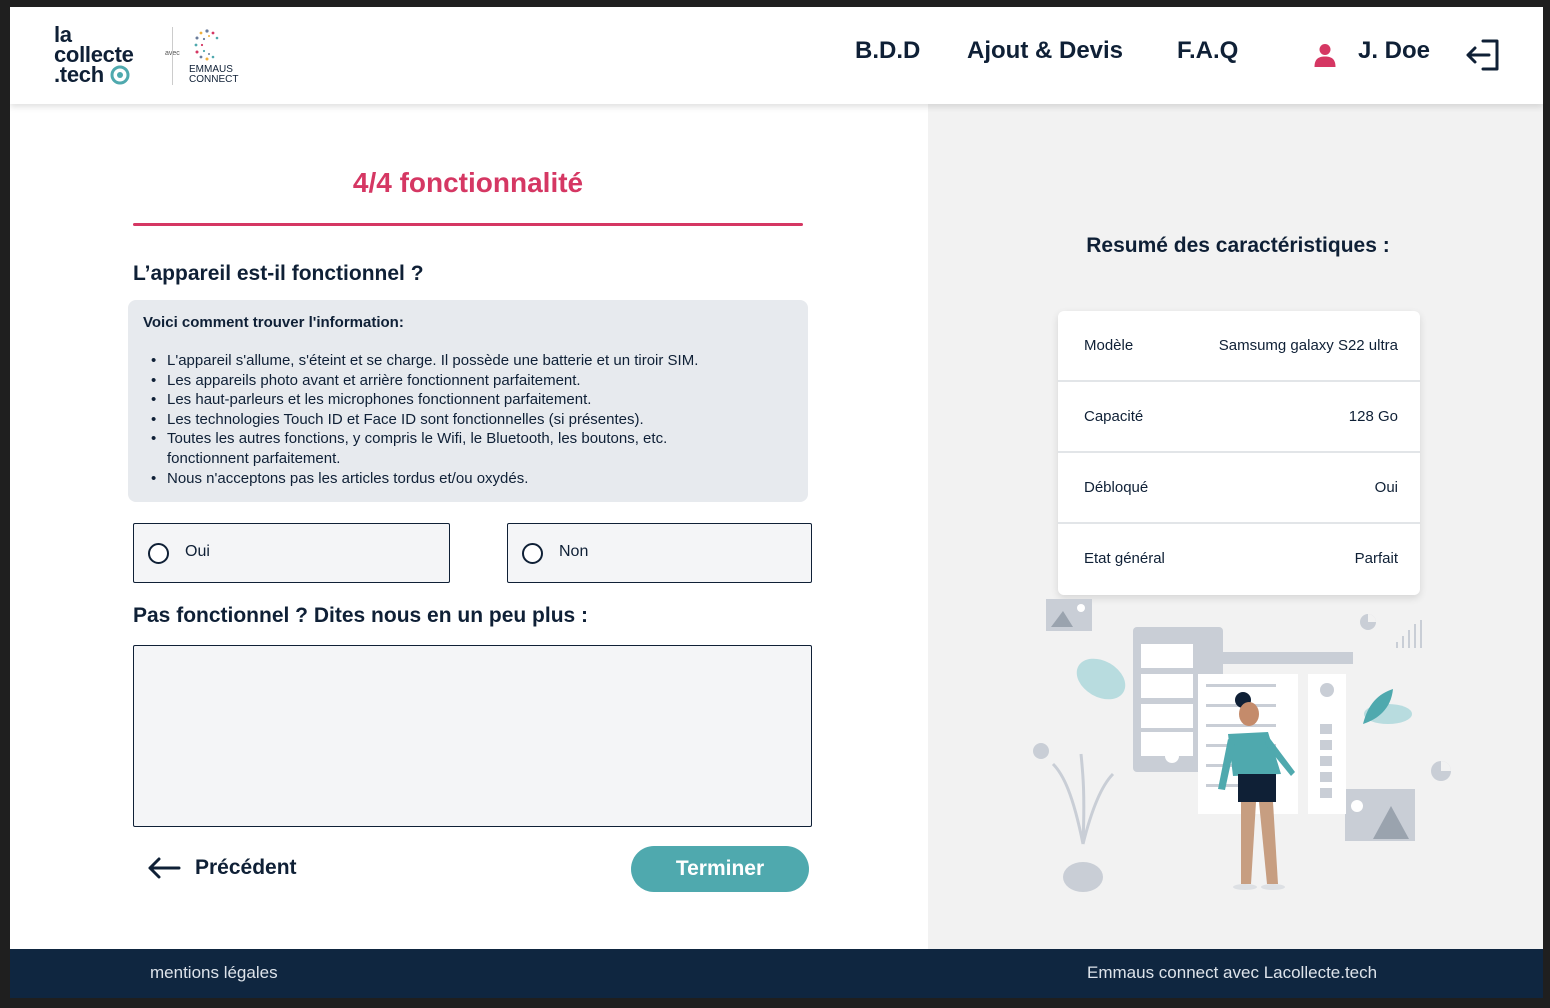 The image size is (1550, 1008). I want to click on radio-oui: Oui, so click(291, 553).